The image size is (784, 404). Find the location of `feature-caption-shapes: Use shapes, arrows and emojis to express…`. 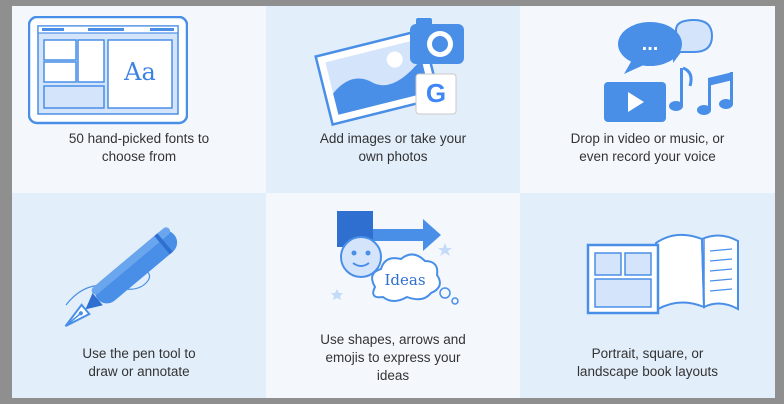

feature-caption-shapes: Use shapes, arrows and emojis to express… is located at coordinates (393, 357).